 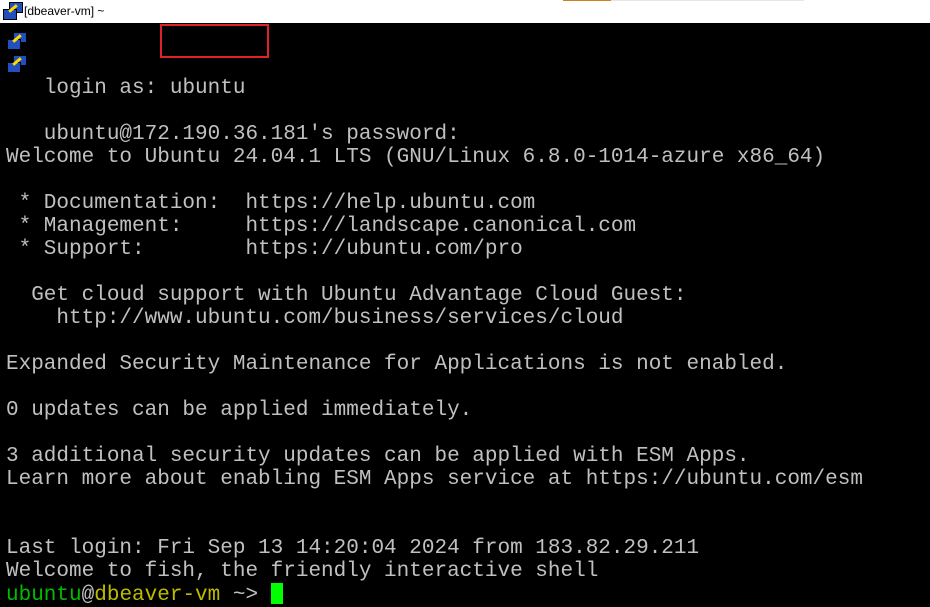 What do you see at coordinates (44, 595) in the screenshot?
I see `prompt-user: ubuntu` at bounding box center [44, 595].